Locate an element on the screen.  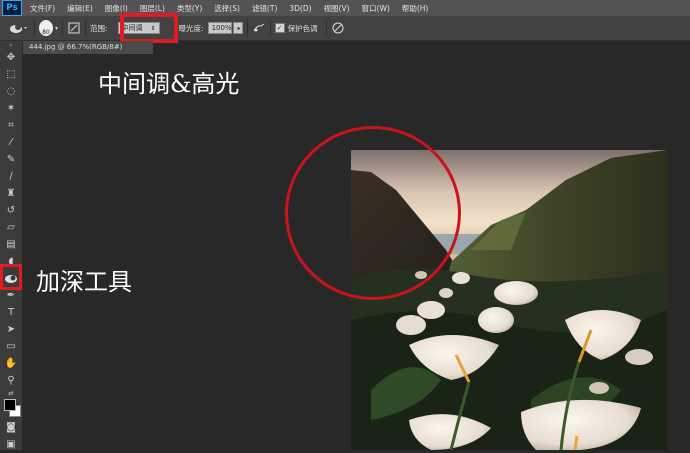
brush-picker: 80 ▾ is located at coordinates (48, 28).